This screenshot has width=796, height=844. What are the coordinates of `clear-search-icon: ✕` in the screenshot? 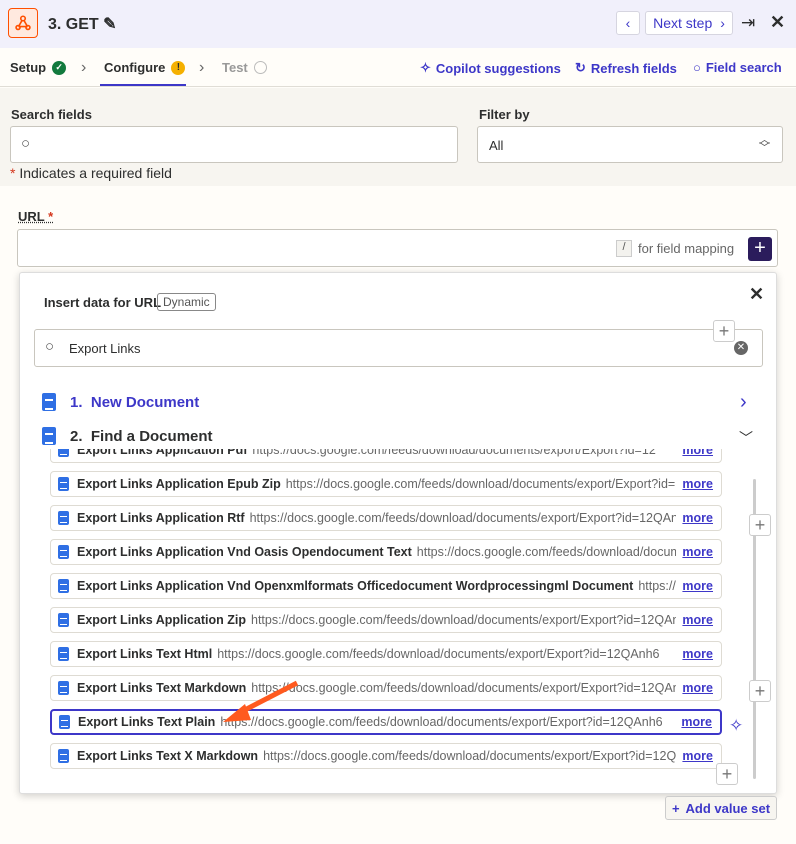 It's located at (741, 348).